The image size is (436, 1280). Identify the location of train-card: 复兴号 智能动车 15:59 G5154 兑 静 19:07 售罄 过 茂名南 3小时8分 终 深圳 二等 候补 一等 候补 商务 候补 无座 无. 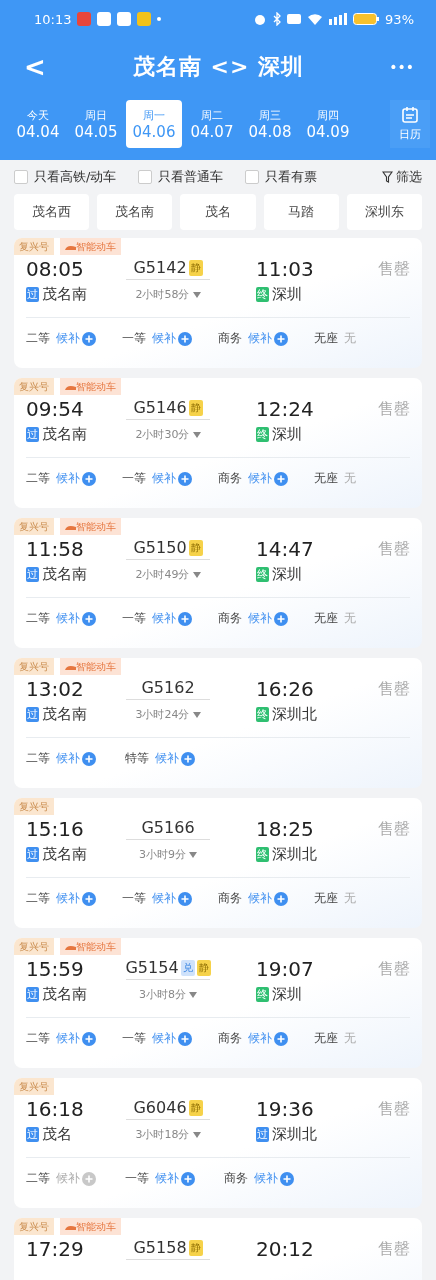
(218, 1003).